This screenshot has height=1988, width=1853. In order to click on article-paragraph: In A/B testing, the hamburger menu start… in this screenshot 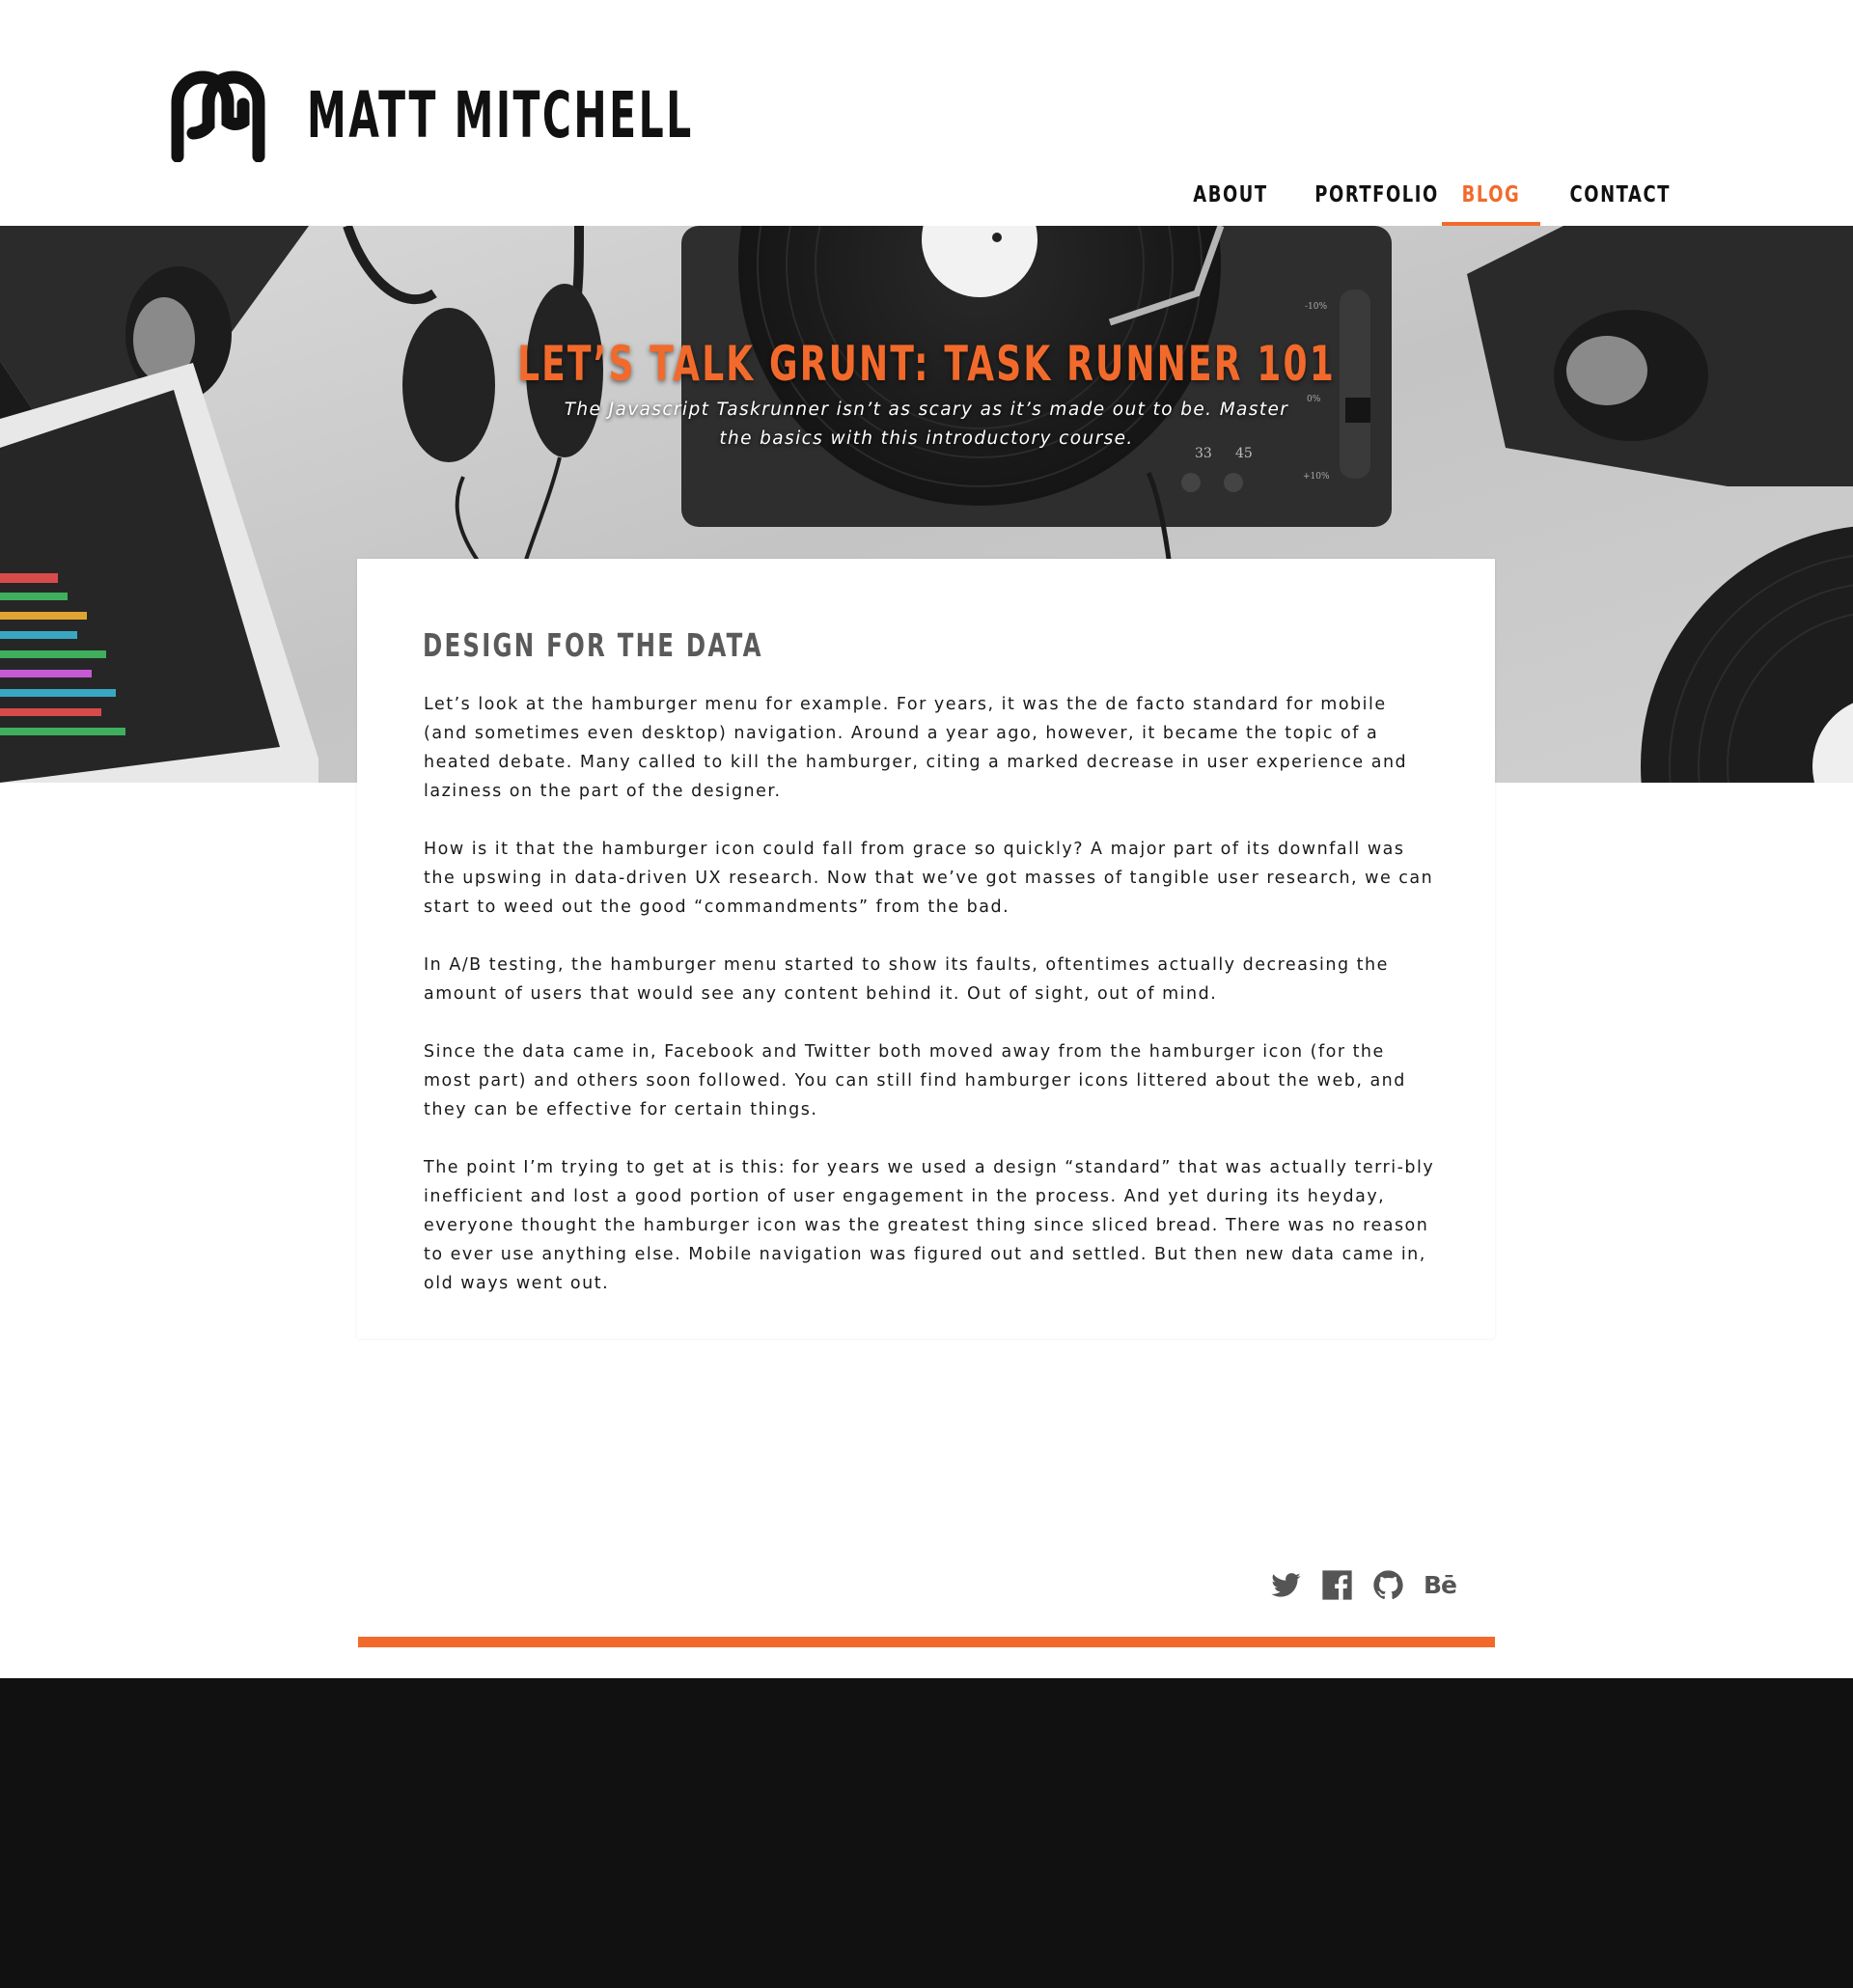, I will do `click(906, 979)`.